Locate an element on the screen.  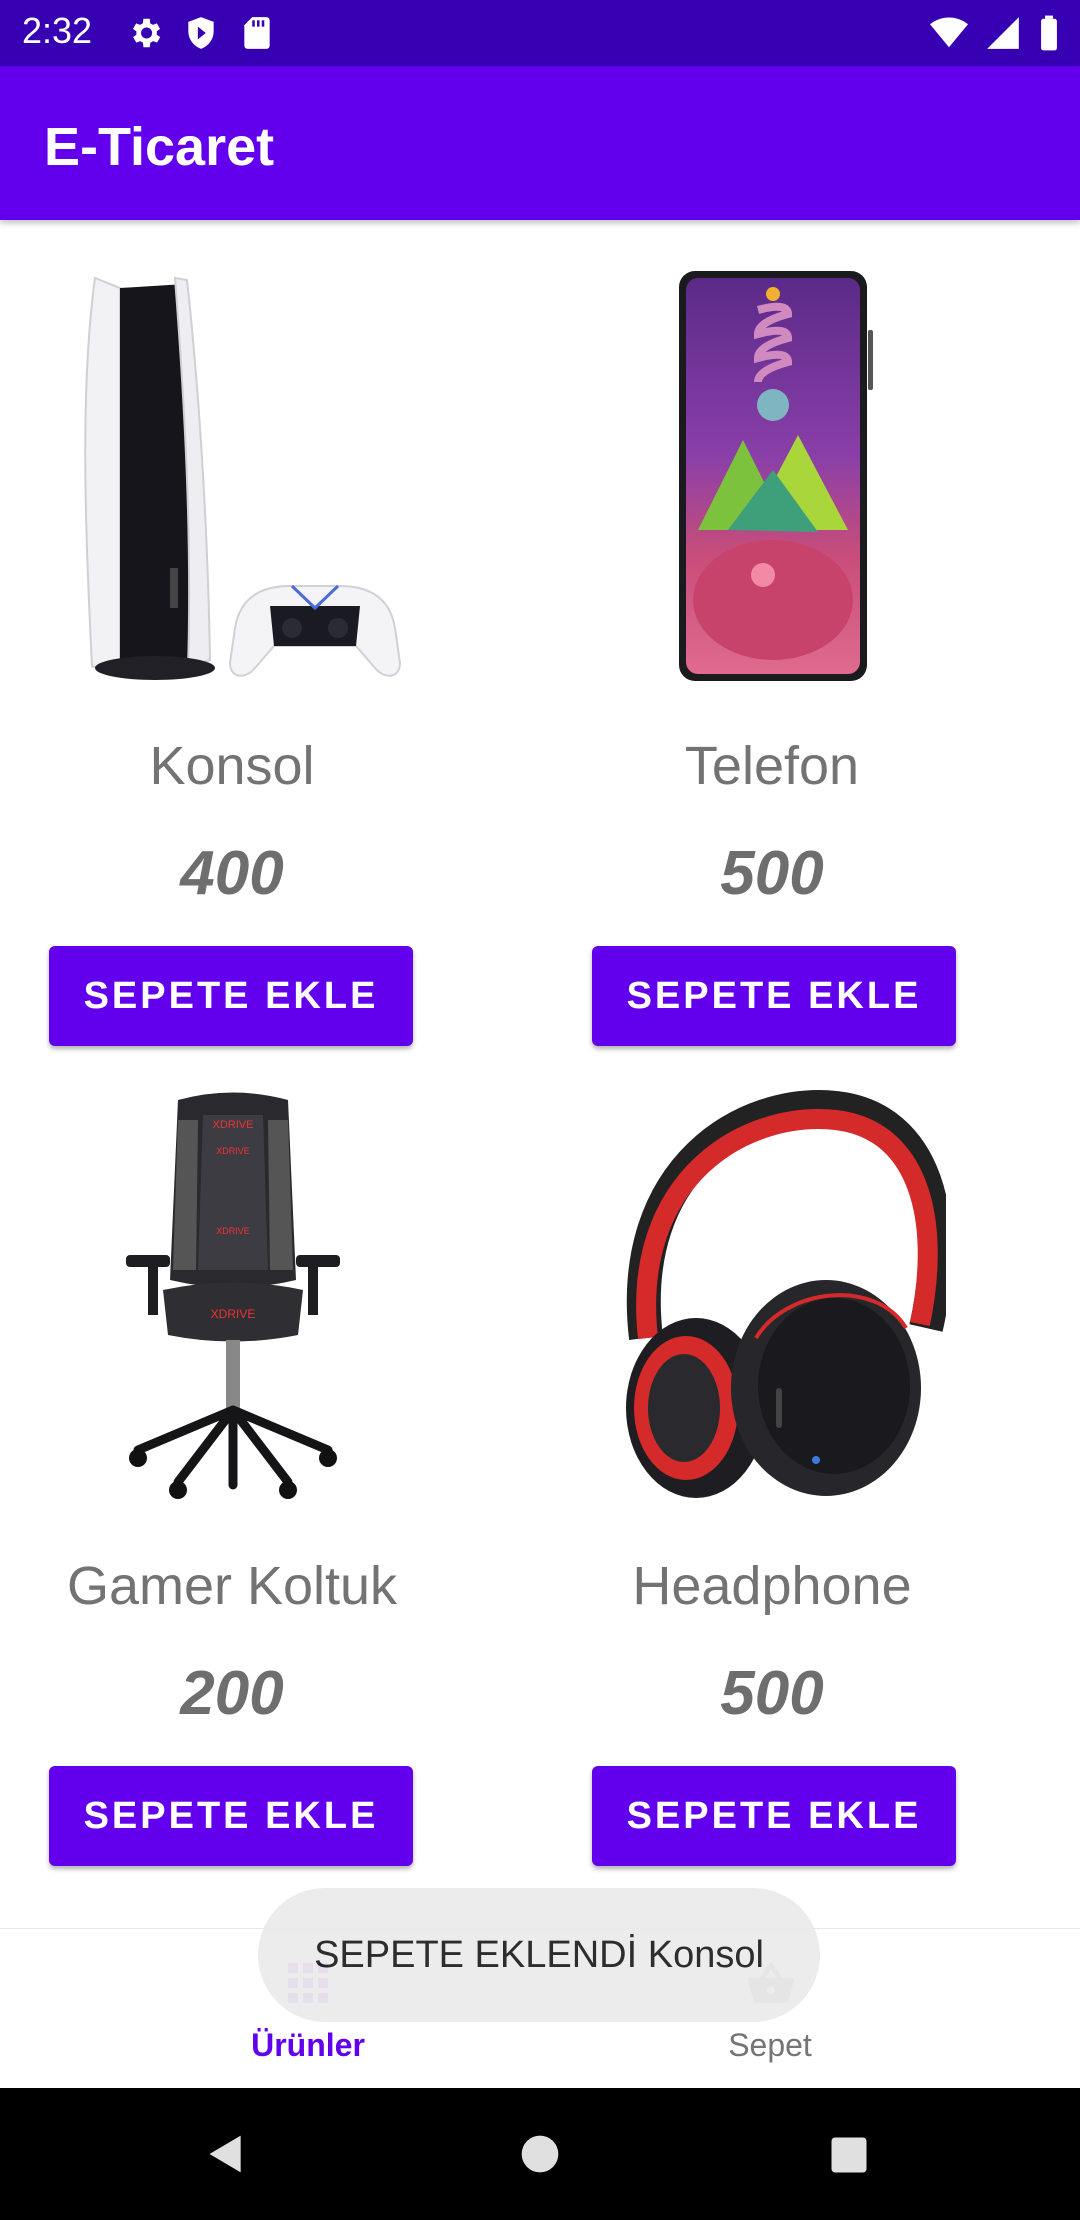
nav-label-sepet: Sepet is located at coordinates (770, 2045).